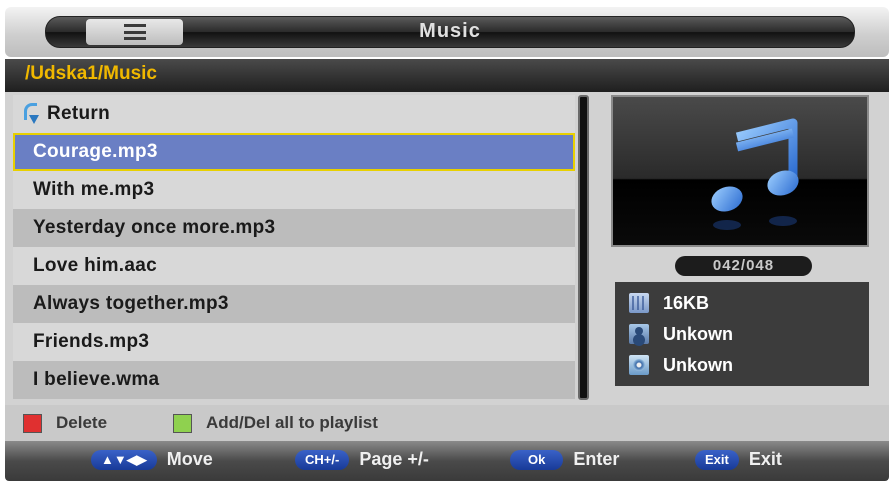  I want to click on legend-delete-label: Delete, so click(82, 422).